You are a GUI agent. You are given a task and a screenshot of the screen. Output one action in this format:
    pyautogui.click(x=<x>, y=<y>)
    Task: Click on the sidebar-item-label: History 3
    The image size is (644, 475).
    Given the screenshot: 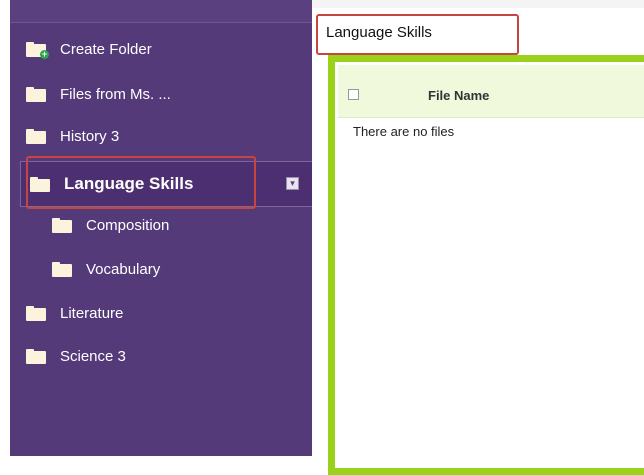 What is the action you would take?
    pyautogui.click(x=90, y=136)
    